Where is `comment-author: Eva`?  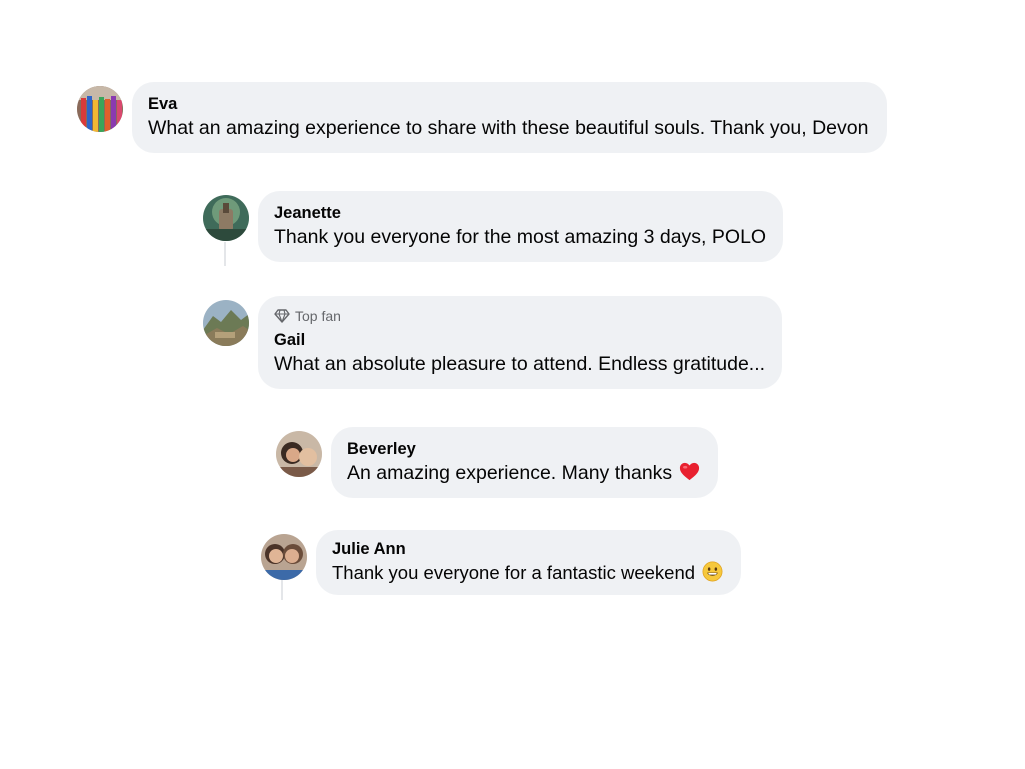 comment-author: Eva is located at coordinates (508, 104).